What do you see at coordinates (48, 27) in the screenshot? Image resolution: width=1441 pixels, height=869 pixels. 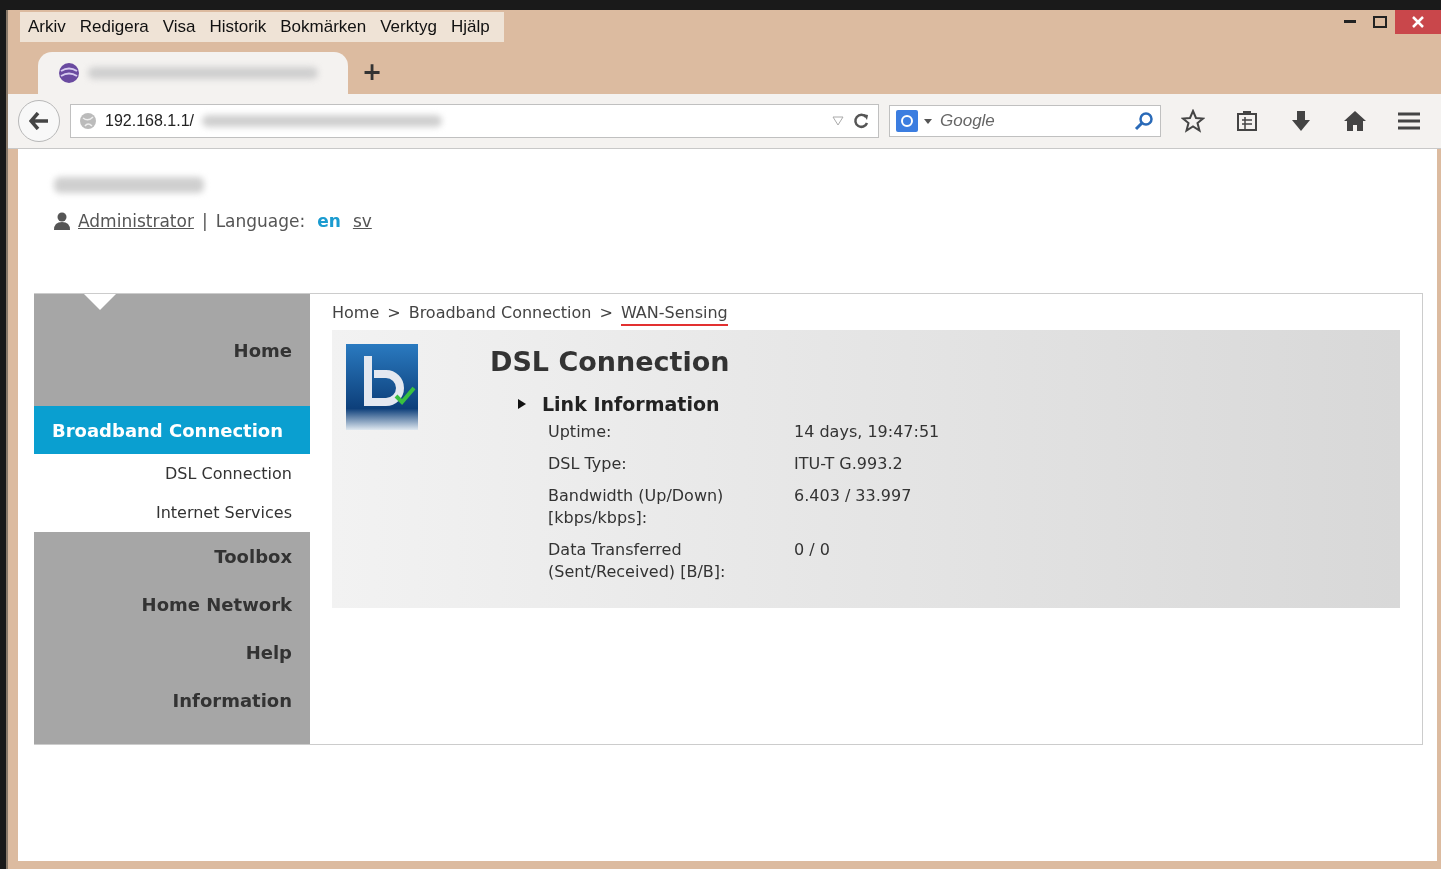 I see `menu-item: Arkiv` at bounding box center [48, 27].